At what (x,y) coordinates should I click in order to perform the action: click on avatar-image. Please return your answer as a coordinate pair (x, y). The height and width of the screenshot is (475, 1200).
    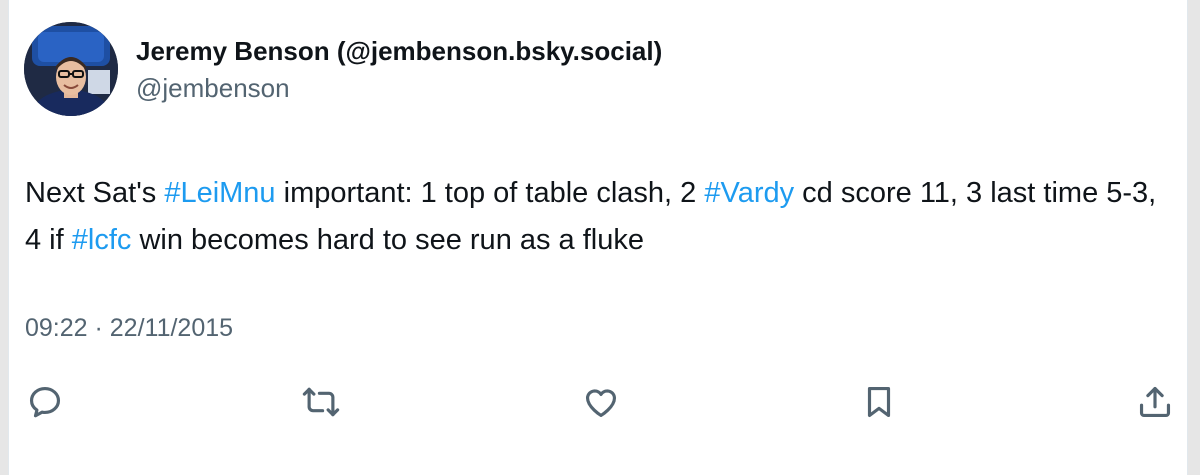
    Looking at the image, I should click on (71, 69).